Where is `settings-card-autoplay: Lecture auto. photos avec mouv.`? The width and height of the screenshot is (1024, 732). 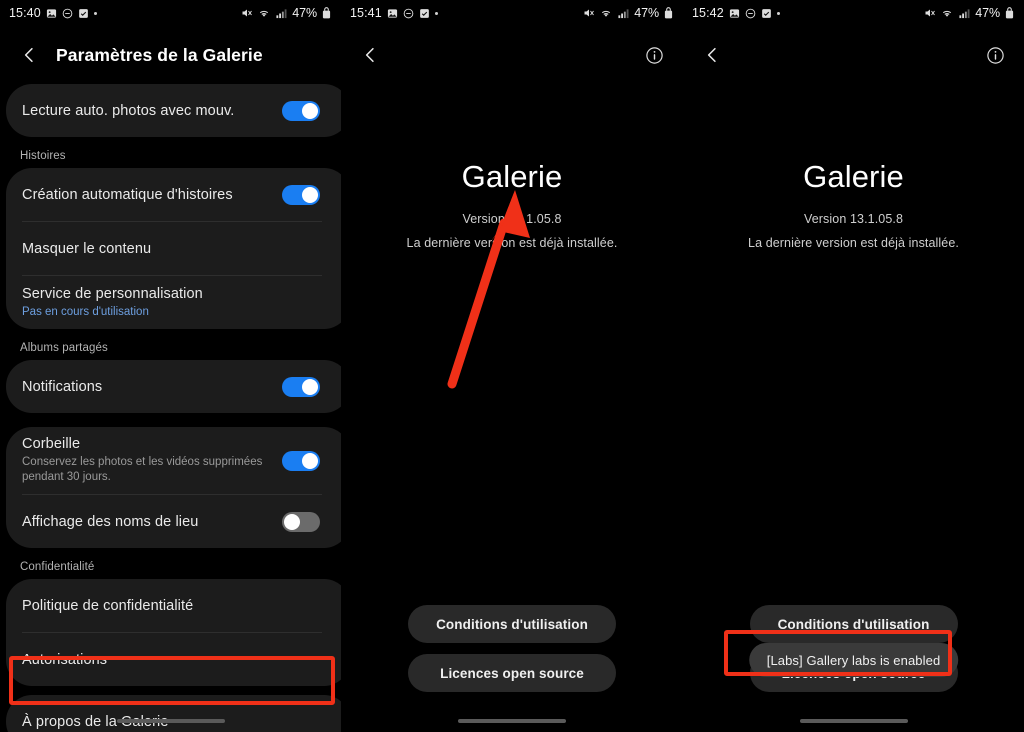
settings-card-autoplay: Lecture auto. photos avec mouv. is located at coordinates (173, 110).